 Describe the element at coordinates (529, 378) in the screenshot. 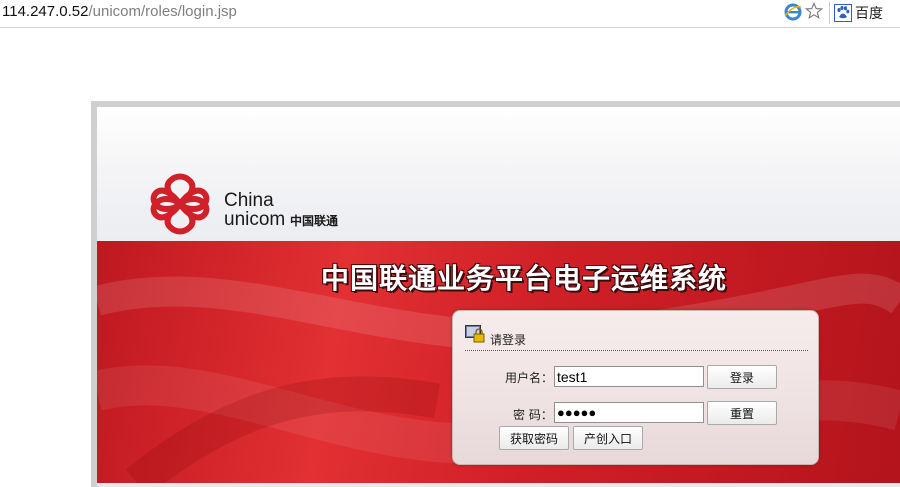

I see `username-label: 用户名：` at that location.